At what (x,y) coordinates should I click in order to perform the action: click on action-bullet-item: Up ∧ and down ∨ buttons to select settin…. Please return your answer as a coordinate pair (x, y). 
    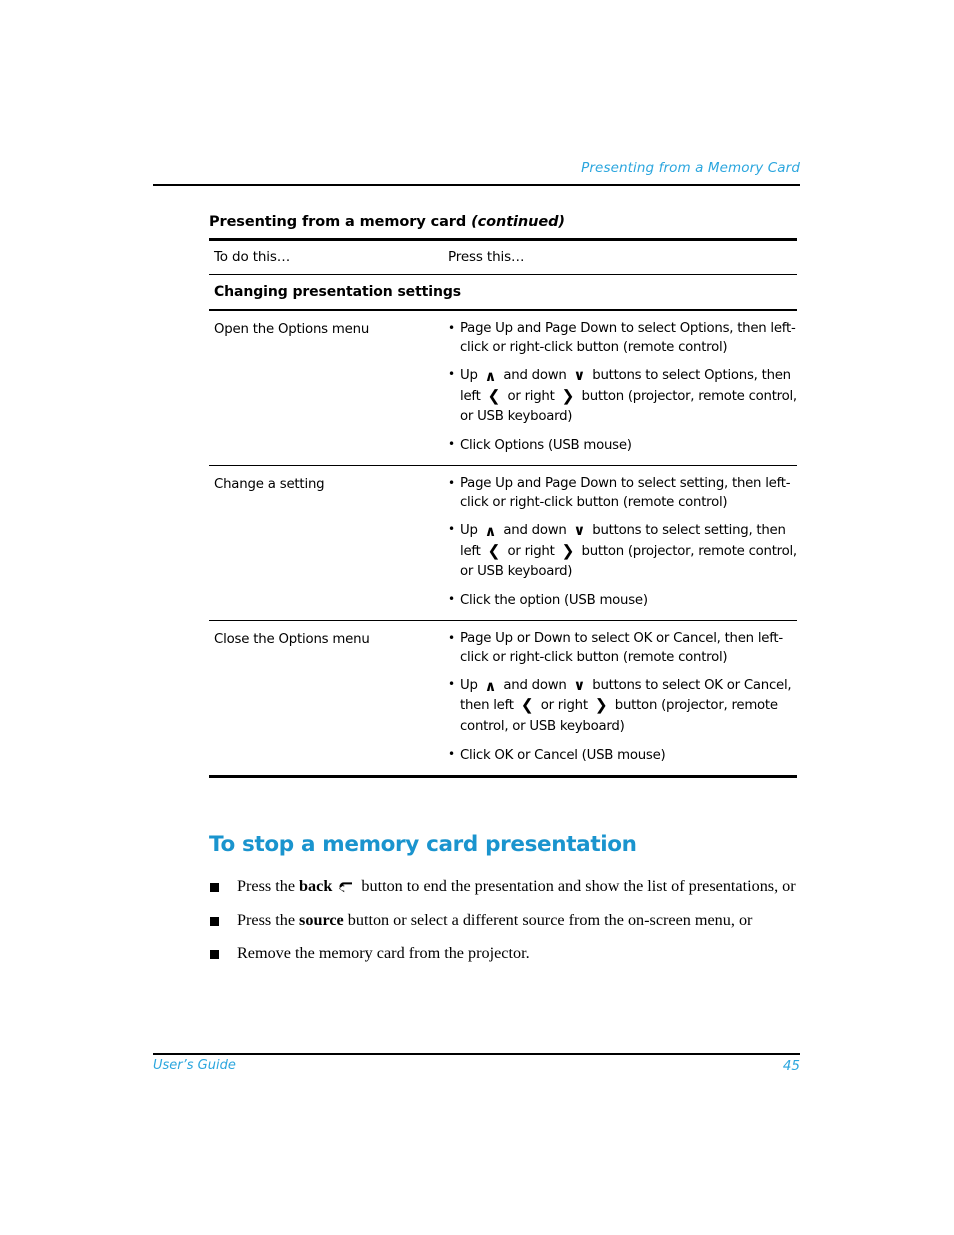
    Looking at the image, I should click on (622, 551).